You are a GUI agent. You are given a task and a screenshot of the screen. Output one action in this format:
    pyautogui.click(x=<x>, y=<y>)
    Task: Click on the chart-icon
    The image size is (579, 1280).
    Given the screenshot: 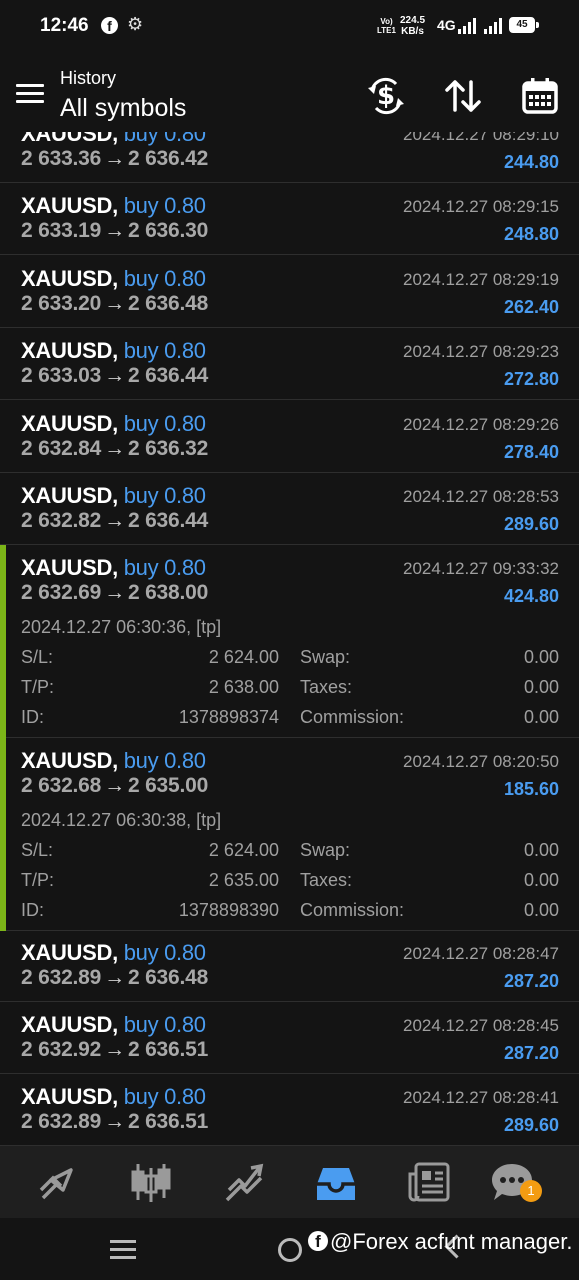 What is the action you would take?
    pyautogui.click(x=151, y=1183)
    